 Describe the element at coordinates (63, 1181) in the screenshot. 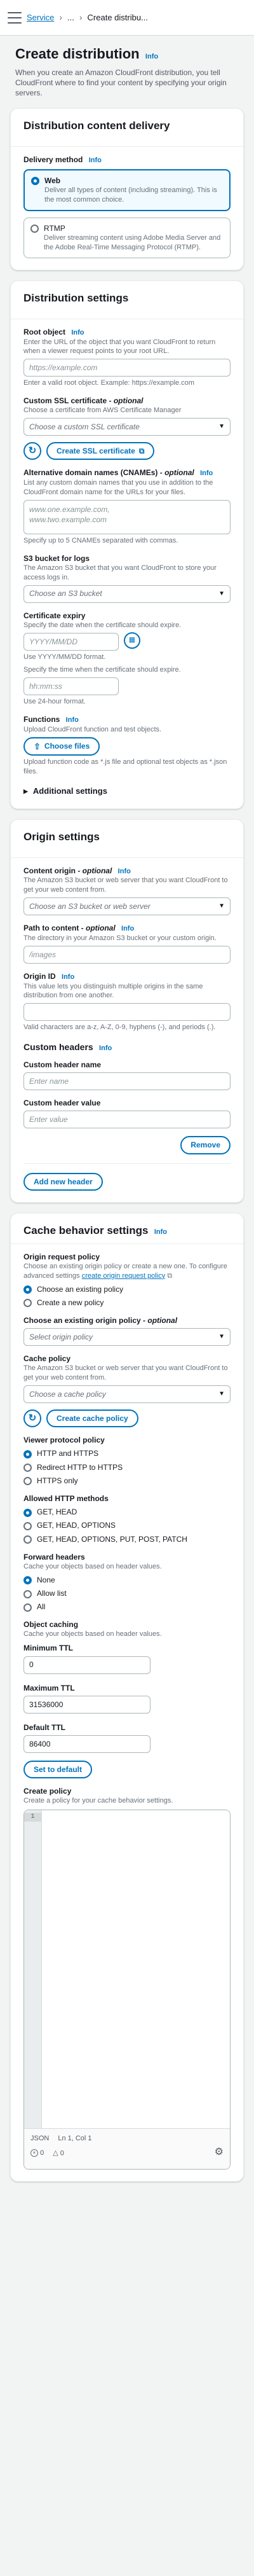

I see `add-header-button: Add new header` at that location.